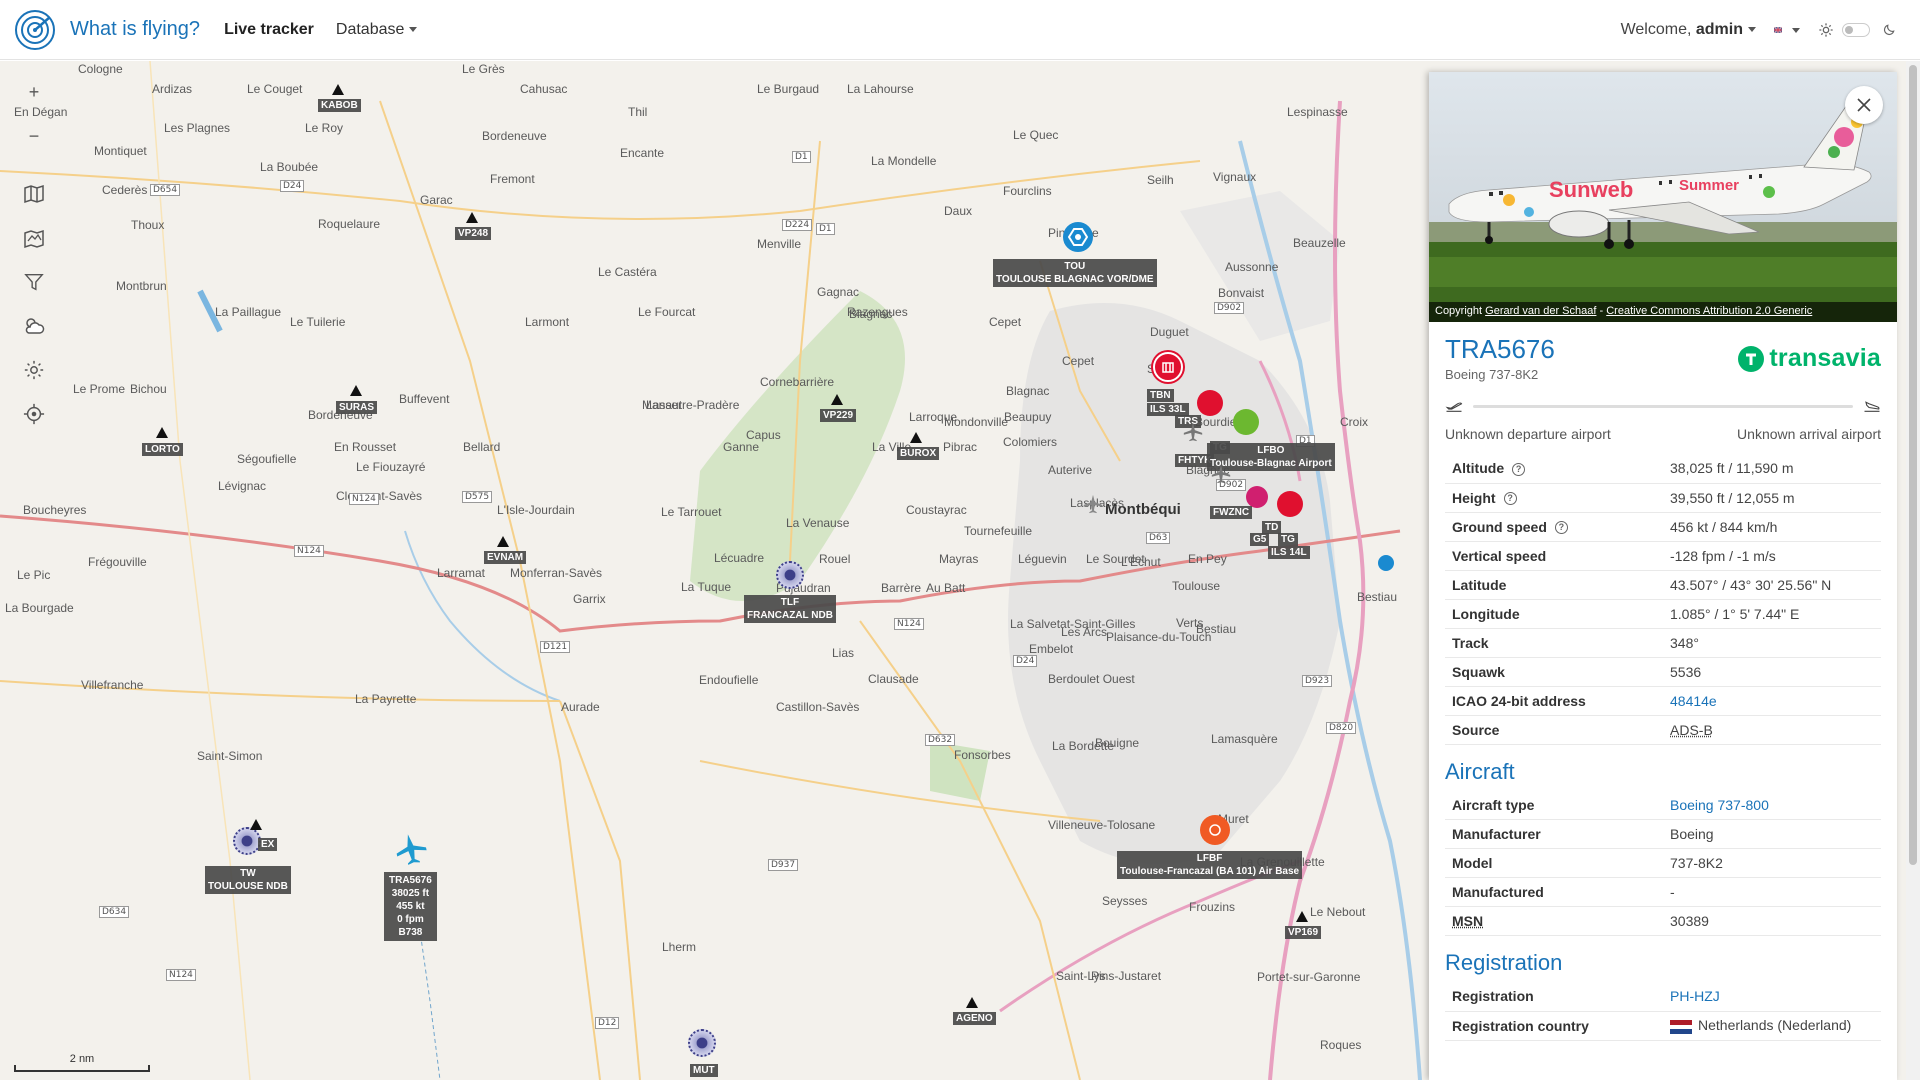 This screenshot has width=1920, height=1080. What do you see at coordinates (1459, 311) in the screenshot?
I see `copyright-prefix: Copyright` at bounding box center [1459, 311].